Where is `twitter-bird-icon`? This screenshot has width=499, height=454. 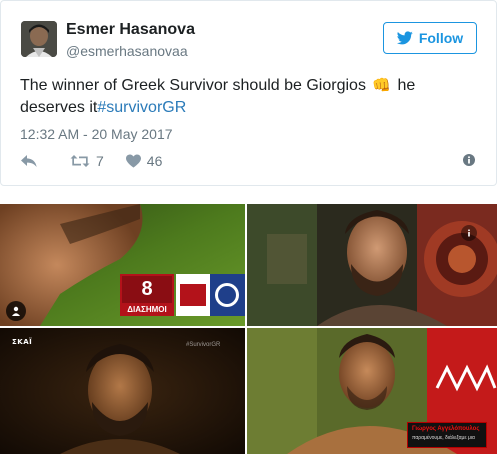 twitter-bird-icon is located at coordinates (404, 38).